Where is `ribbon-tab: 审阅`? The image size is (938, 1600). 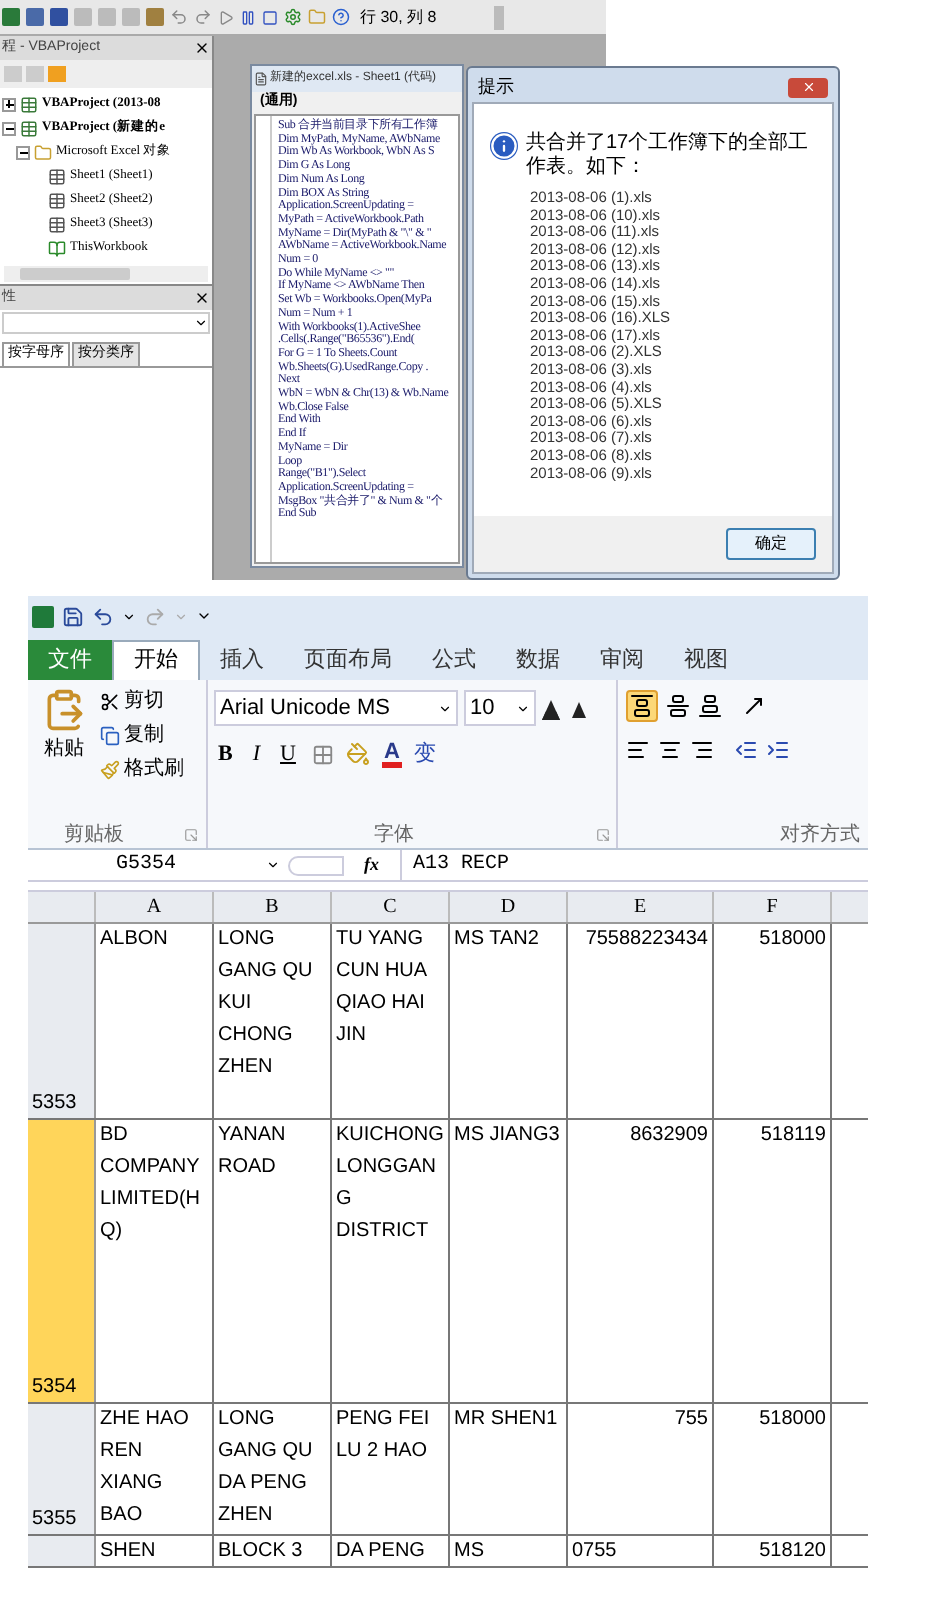 ribbon-tab: 审阅 is located at coordinates (622, 660).